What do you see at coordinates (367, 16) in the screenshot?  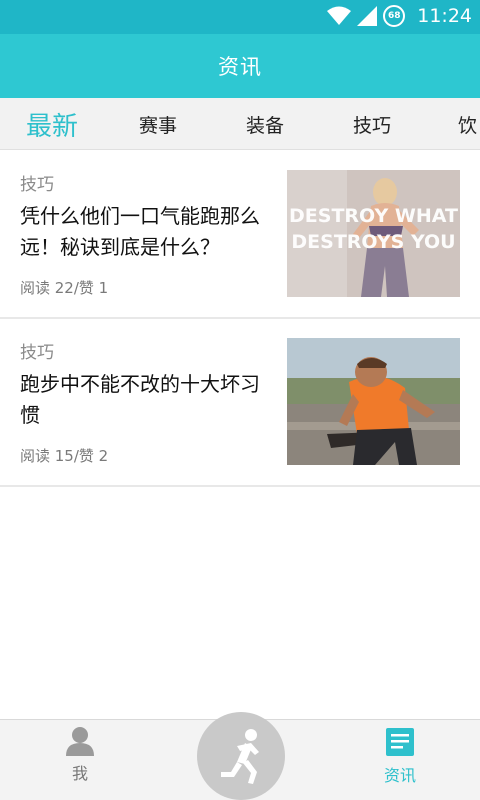 I see `signal-icon` at bounding box center [367, 16].